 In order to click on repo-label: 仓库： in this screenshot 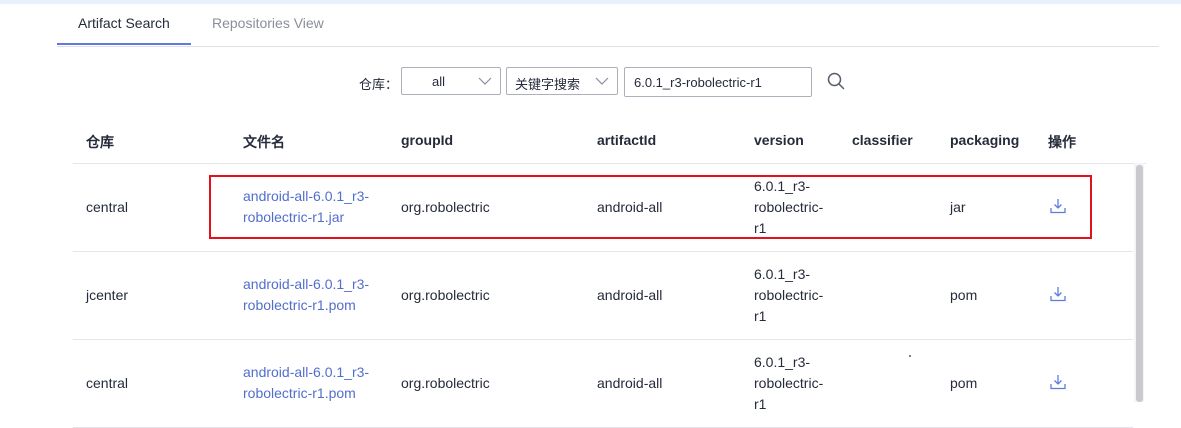, I will do `click(379, 84)`.